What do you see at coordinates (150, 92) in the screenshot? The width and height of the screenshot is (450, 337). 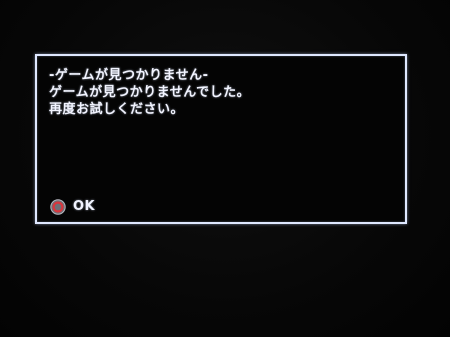 I see `dialog-message-line: ゲームが見つかりませんでした。` at bounding box center [150, 92].